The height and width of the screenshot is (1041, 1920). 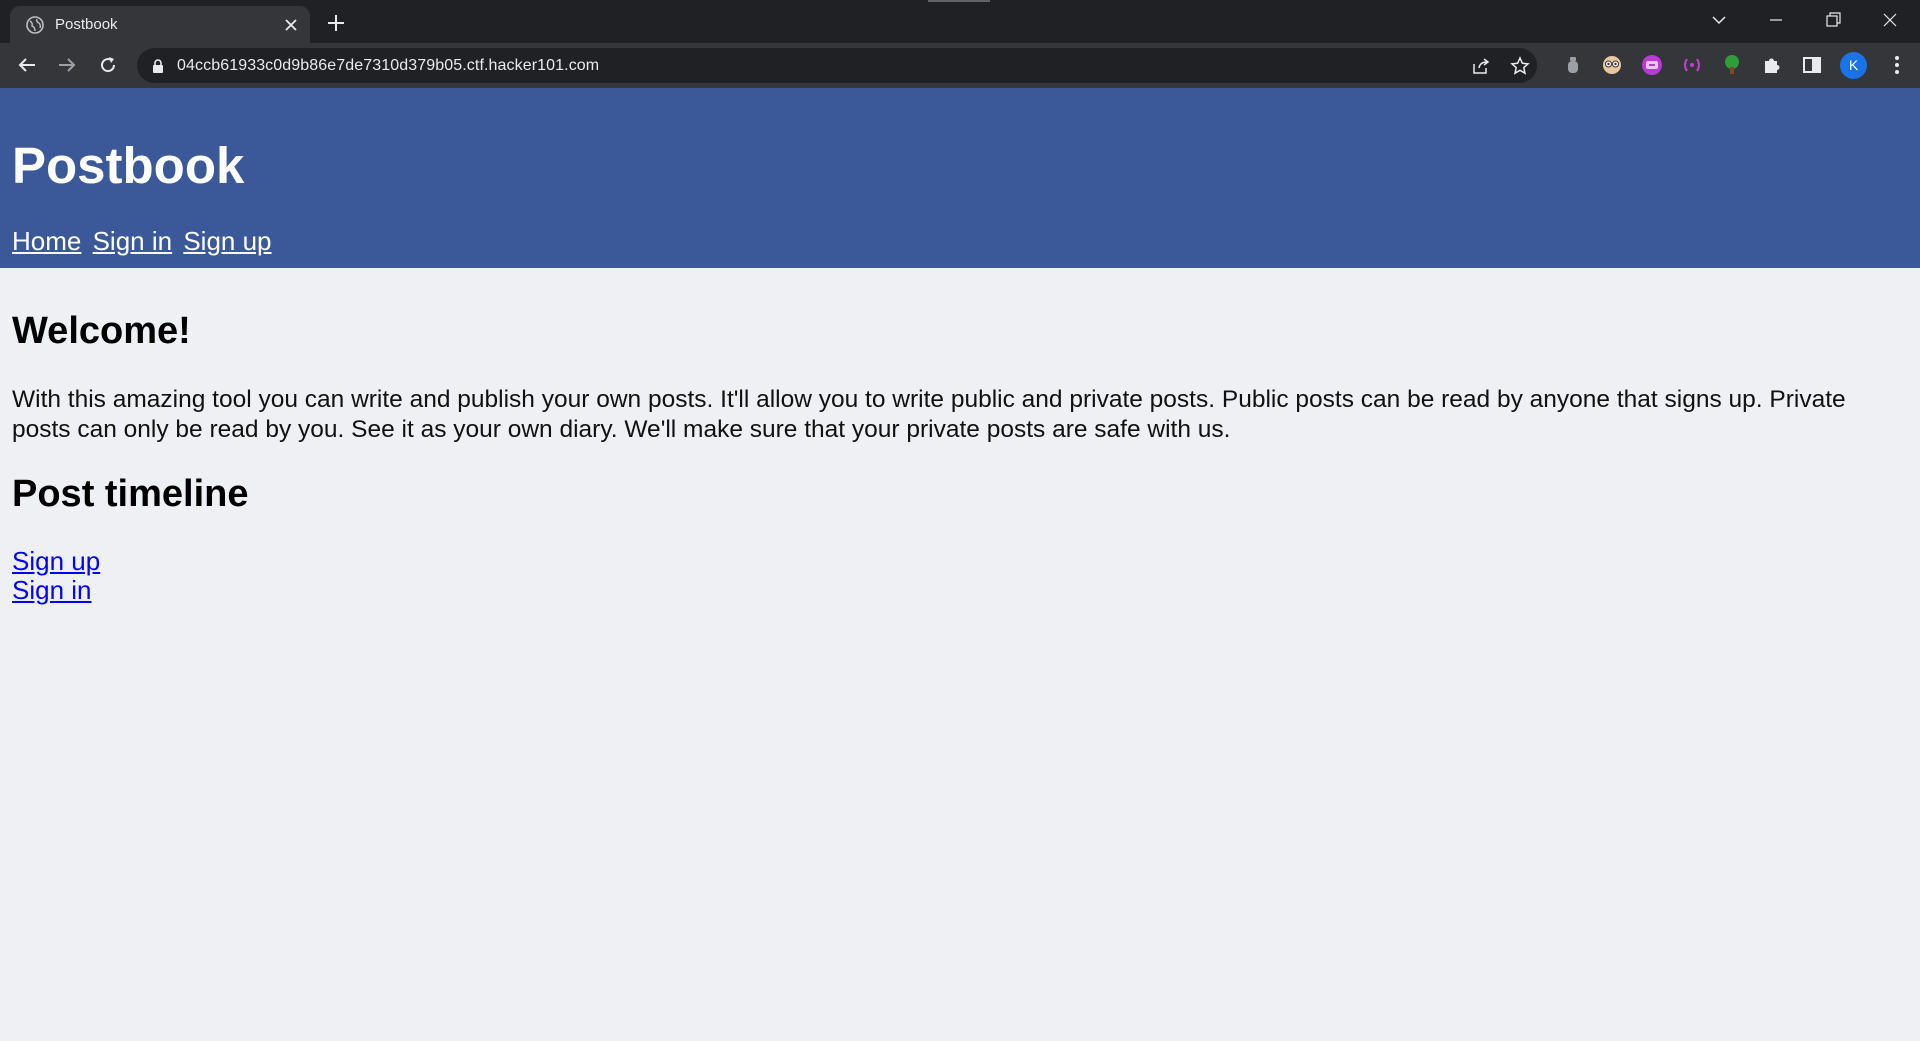 I want to click on sidepanel-icon, so click(x=1812, y=65).